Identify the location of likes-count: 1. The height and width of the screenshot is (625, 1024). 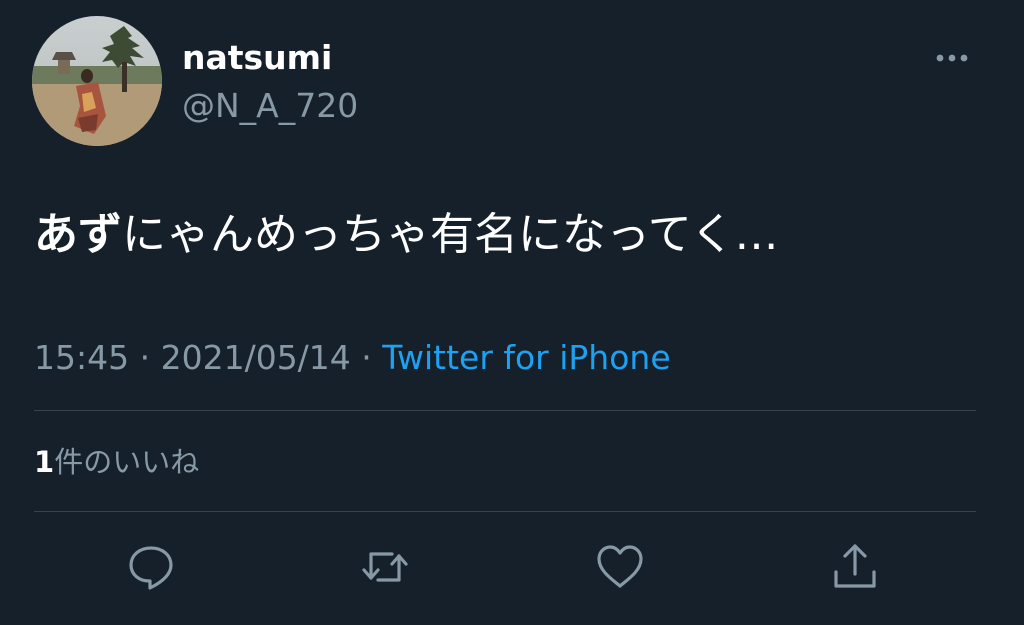
(44, 462).